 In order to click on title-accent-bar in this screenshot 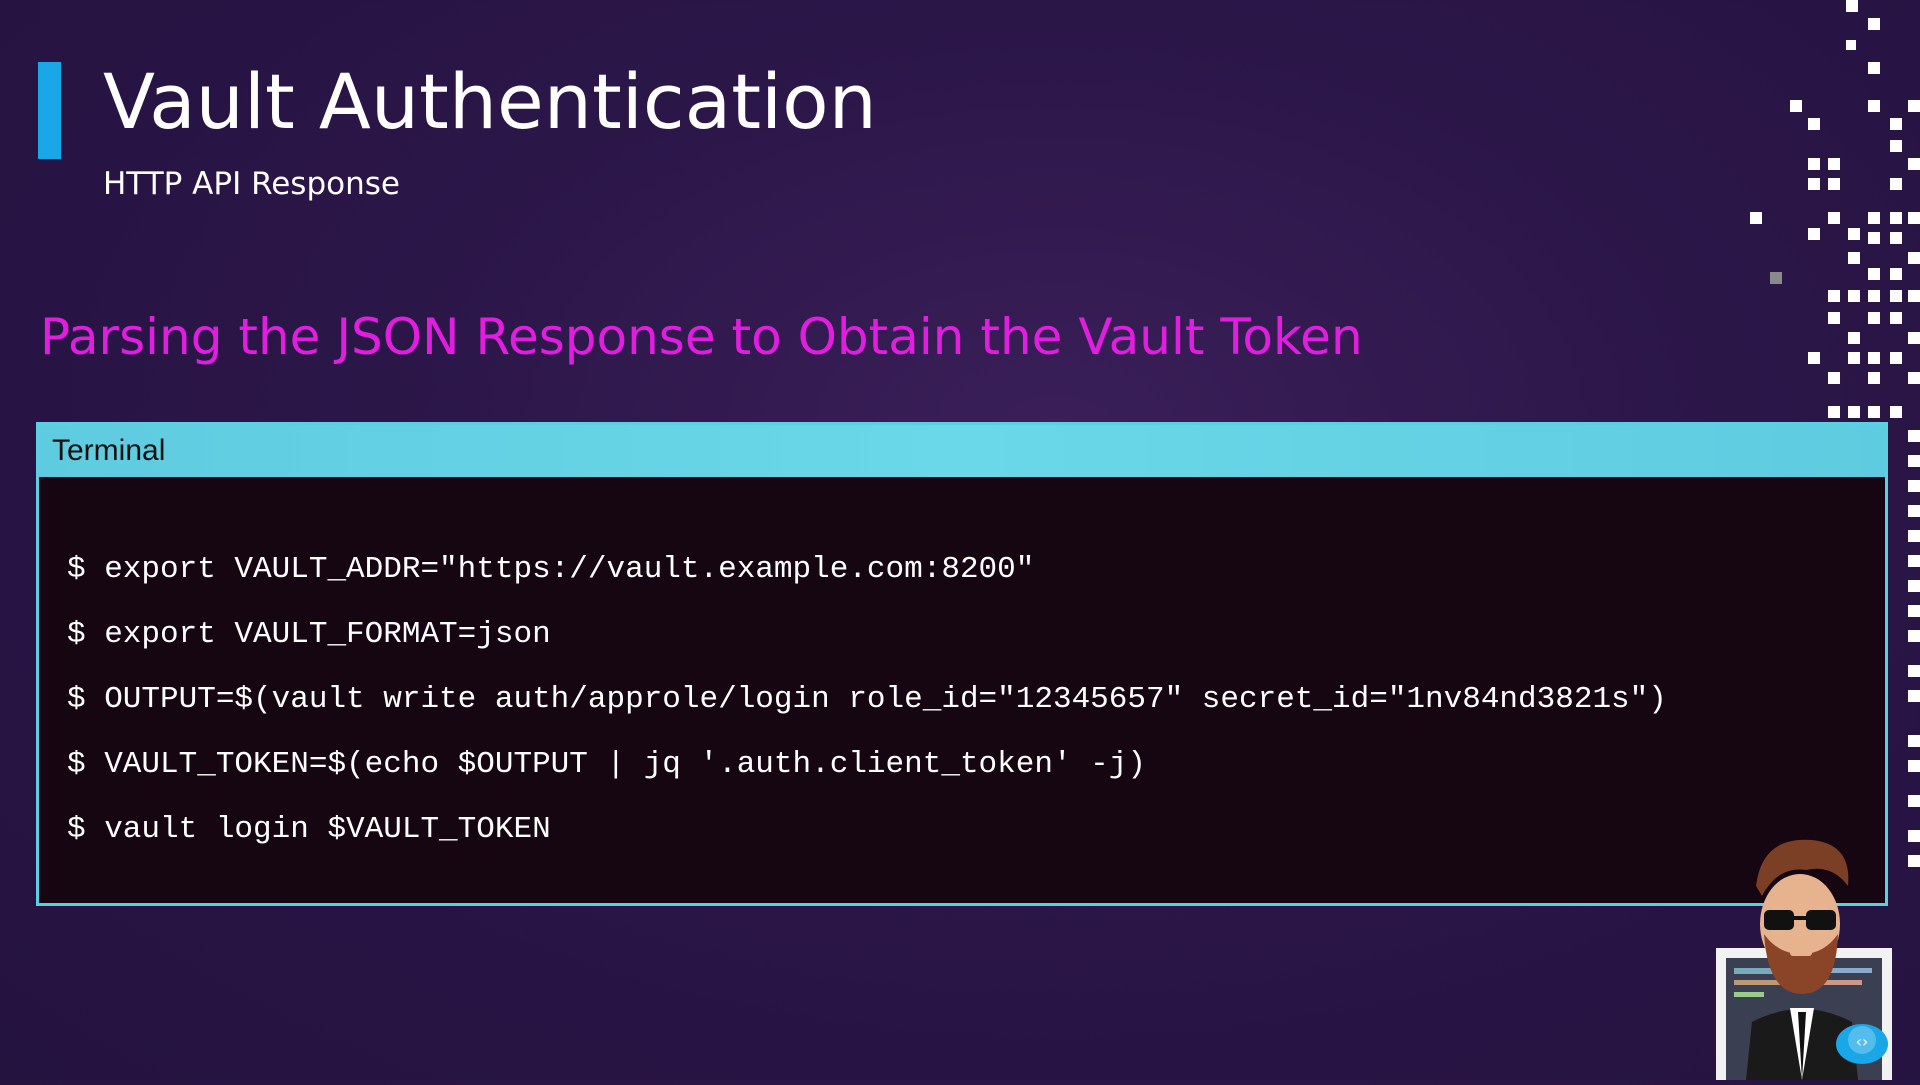, I will do `click(49, 110)`.